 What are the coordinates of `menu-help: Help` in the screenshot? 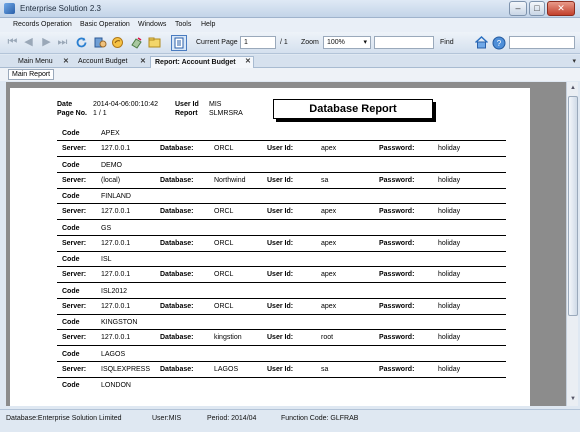 It's located at (208, 24).